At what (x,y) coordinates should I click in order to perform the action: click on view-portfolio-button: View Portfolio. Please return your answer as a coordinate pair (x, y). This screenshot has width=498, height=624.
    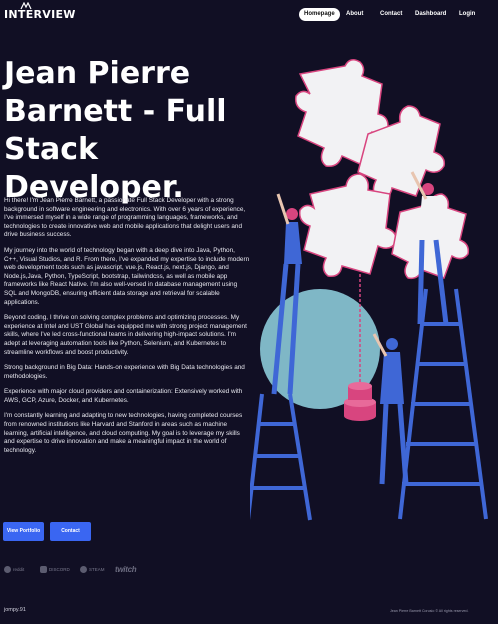
    Looking at the image, I should click on (23, 531).